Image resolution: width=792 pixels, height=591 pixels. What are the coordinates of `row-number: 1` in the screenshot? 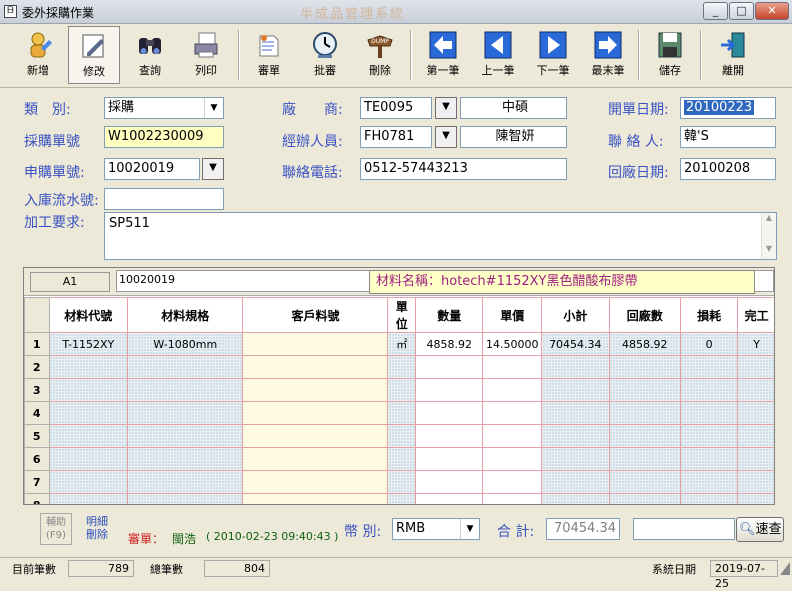 It's located at (37, 344).